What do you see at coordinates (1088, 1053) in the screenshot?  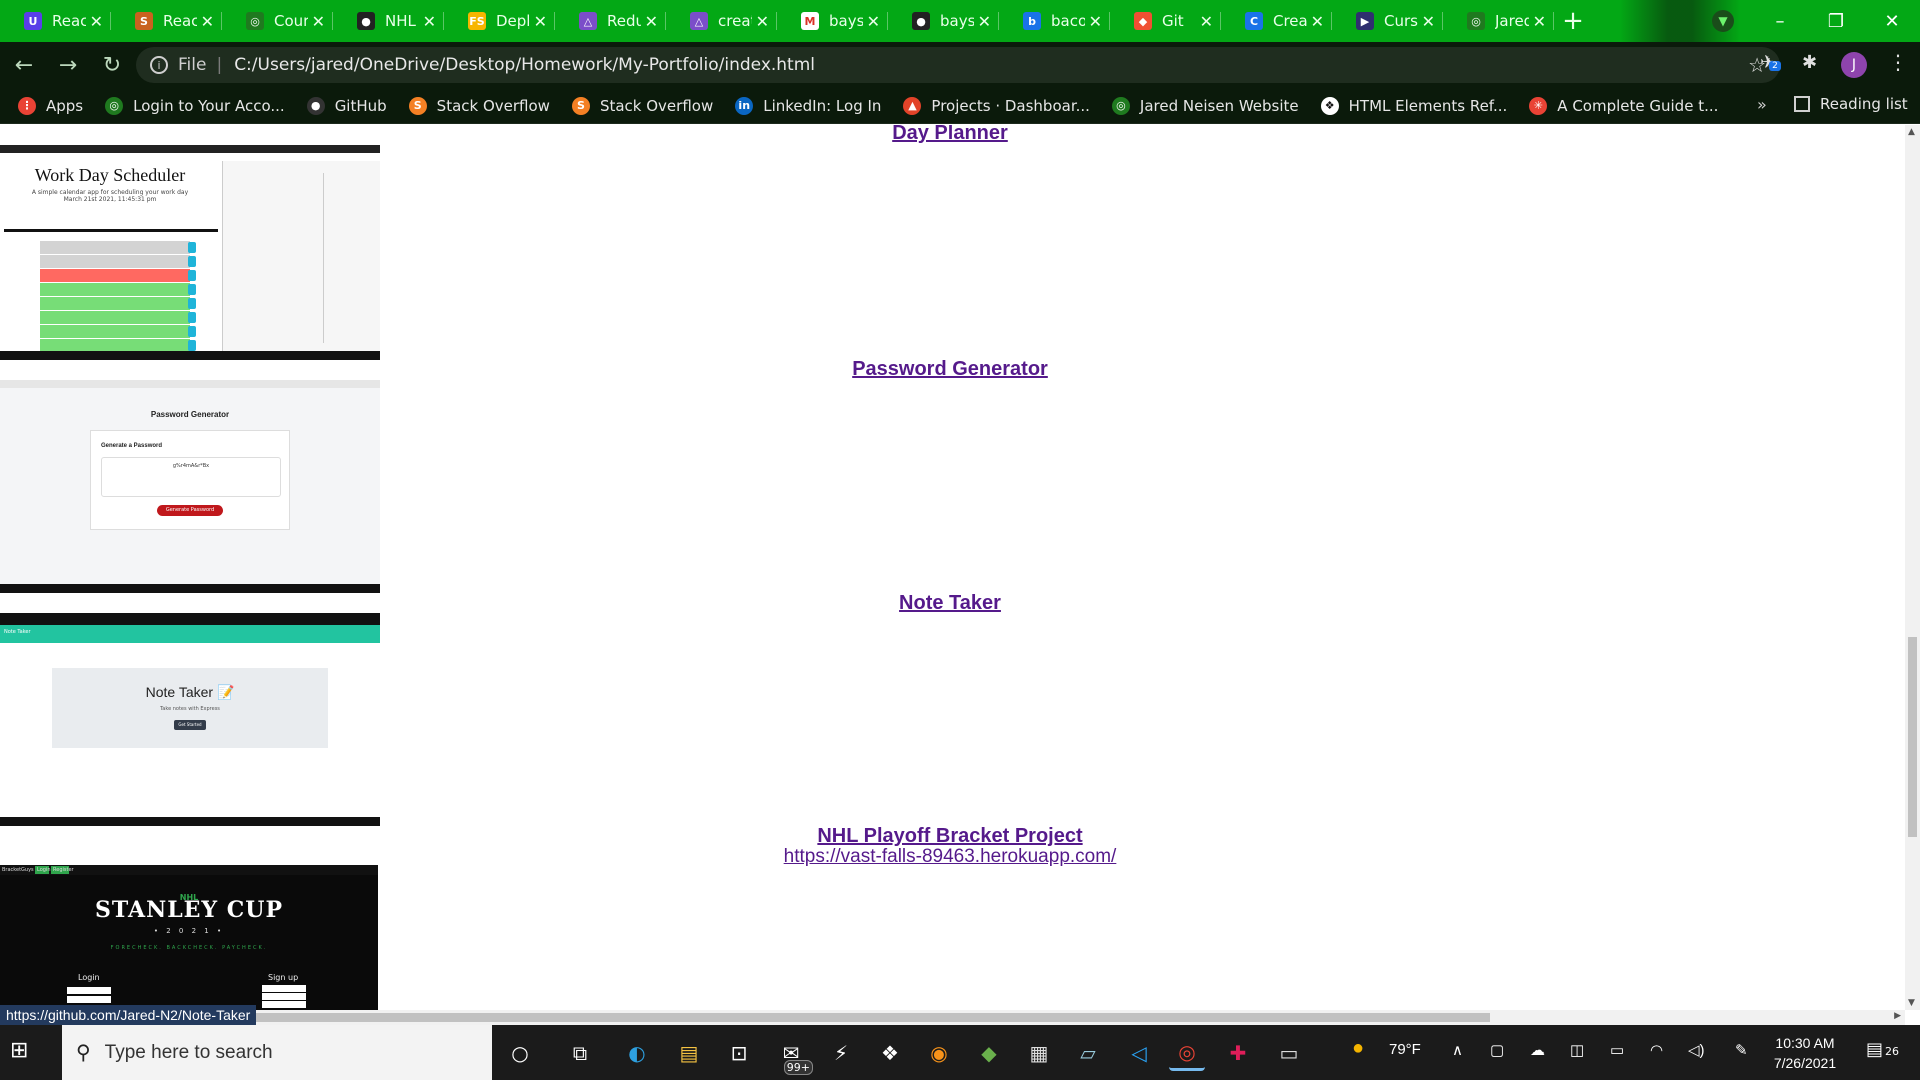 I see `notes-icon: ▱` at bounding box center [1088, 1053].